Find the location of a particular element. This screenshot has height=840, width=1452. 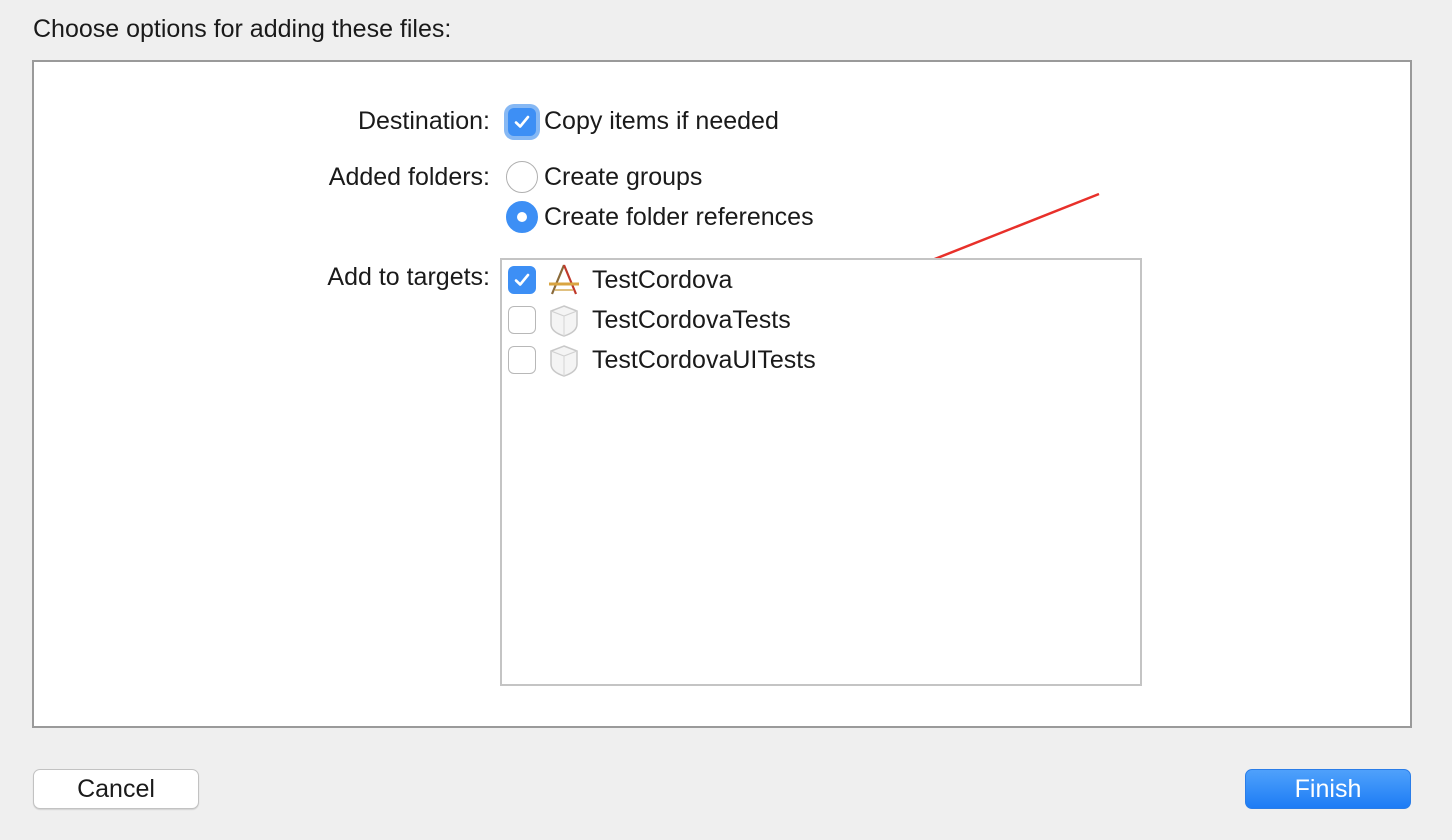

target-row-testcordovatests: TestCordovaTests is located at coordinates (821, 320).